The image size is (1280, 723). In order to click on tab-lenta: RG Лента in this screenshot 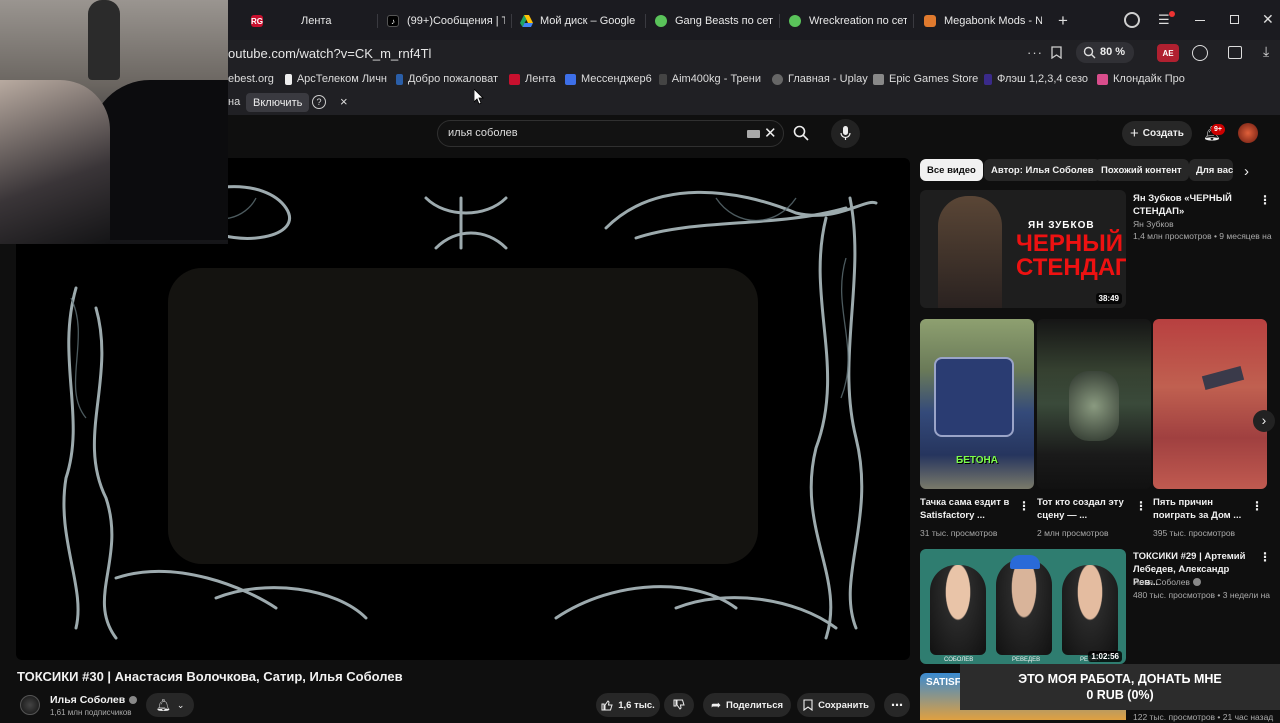, I will do `click(311, 21)`.